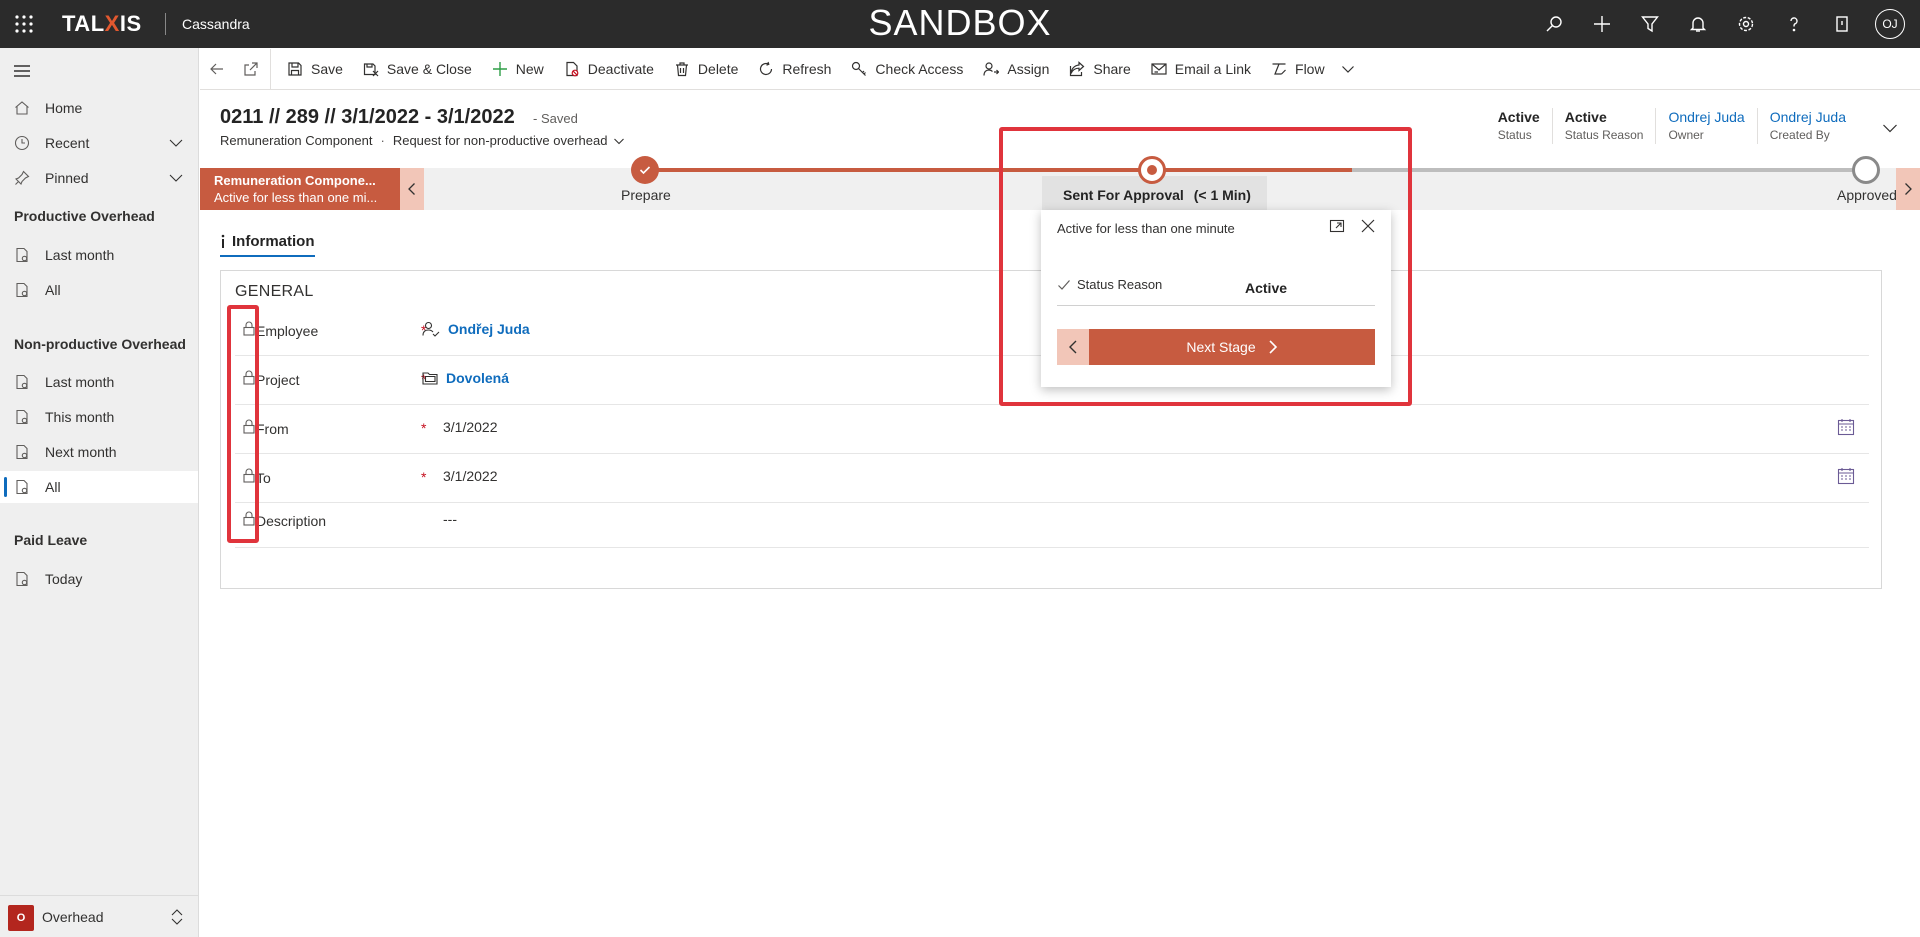 This screenshot has height=937, width=1920. I want to click on refresh-button: Refresh, so click(794, 69).